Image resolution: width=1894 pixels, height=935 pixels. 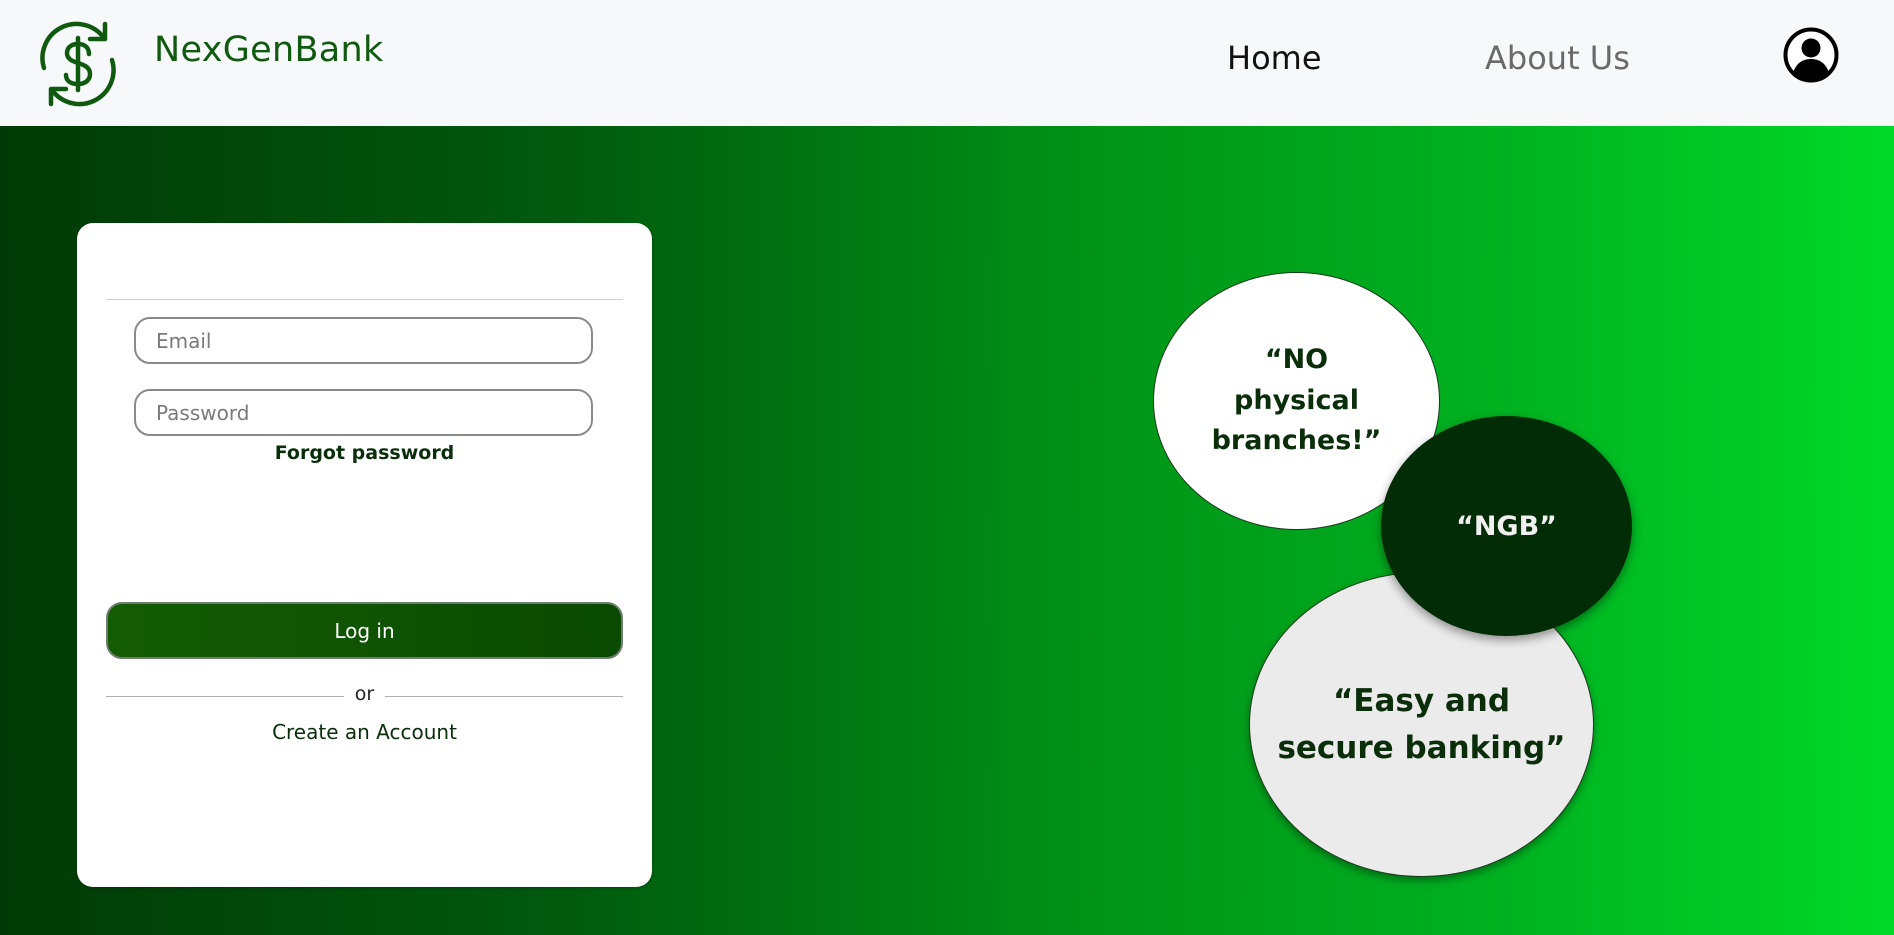 I want to click on tagline-no-branches-text: “NO physical branches!”, so click(x=1296, y=400).